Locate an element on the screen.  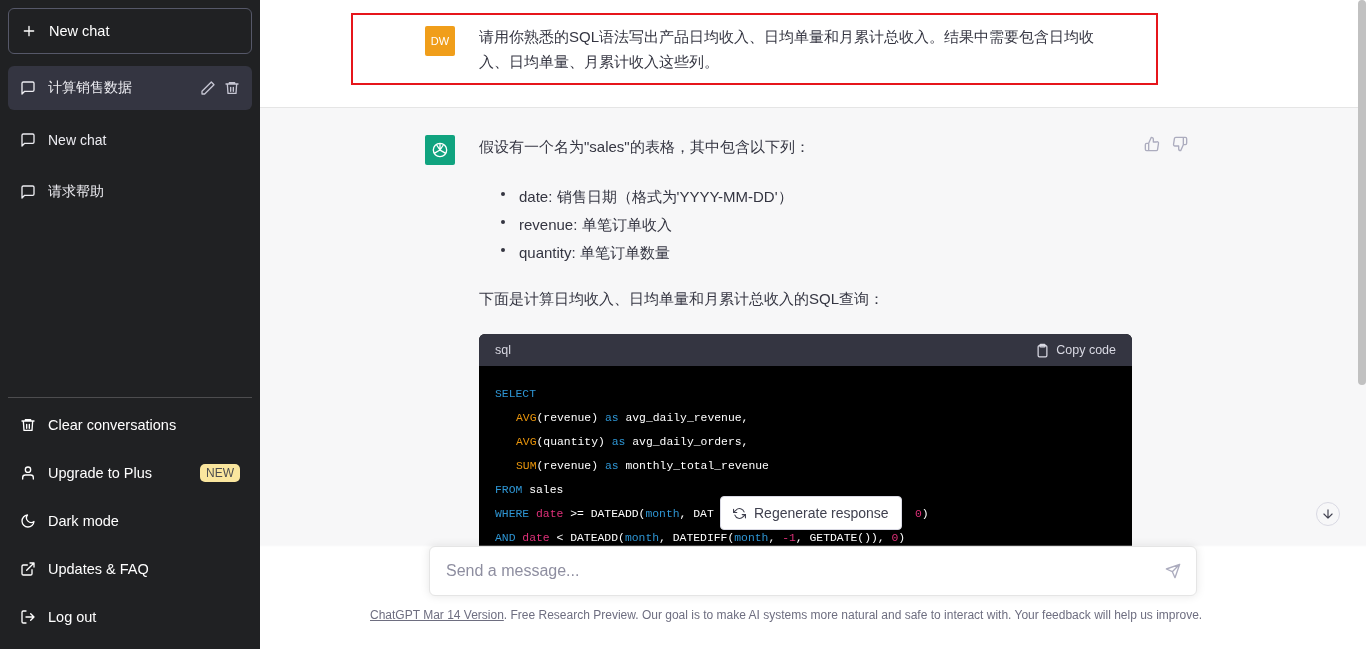
conversation-item: New chat is located at coordinates (130, 140).